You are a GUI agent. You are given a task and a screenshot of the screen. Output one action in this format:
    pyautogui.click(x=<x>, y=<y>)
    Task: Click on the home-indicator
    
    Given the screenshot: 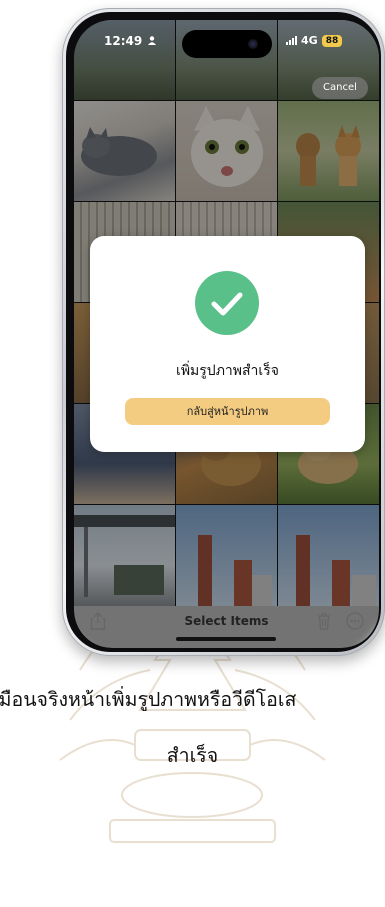 What is the action you would take?
    pyautogui.click(x=226, y=639)
    